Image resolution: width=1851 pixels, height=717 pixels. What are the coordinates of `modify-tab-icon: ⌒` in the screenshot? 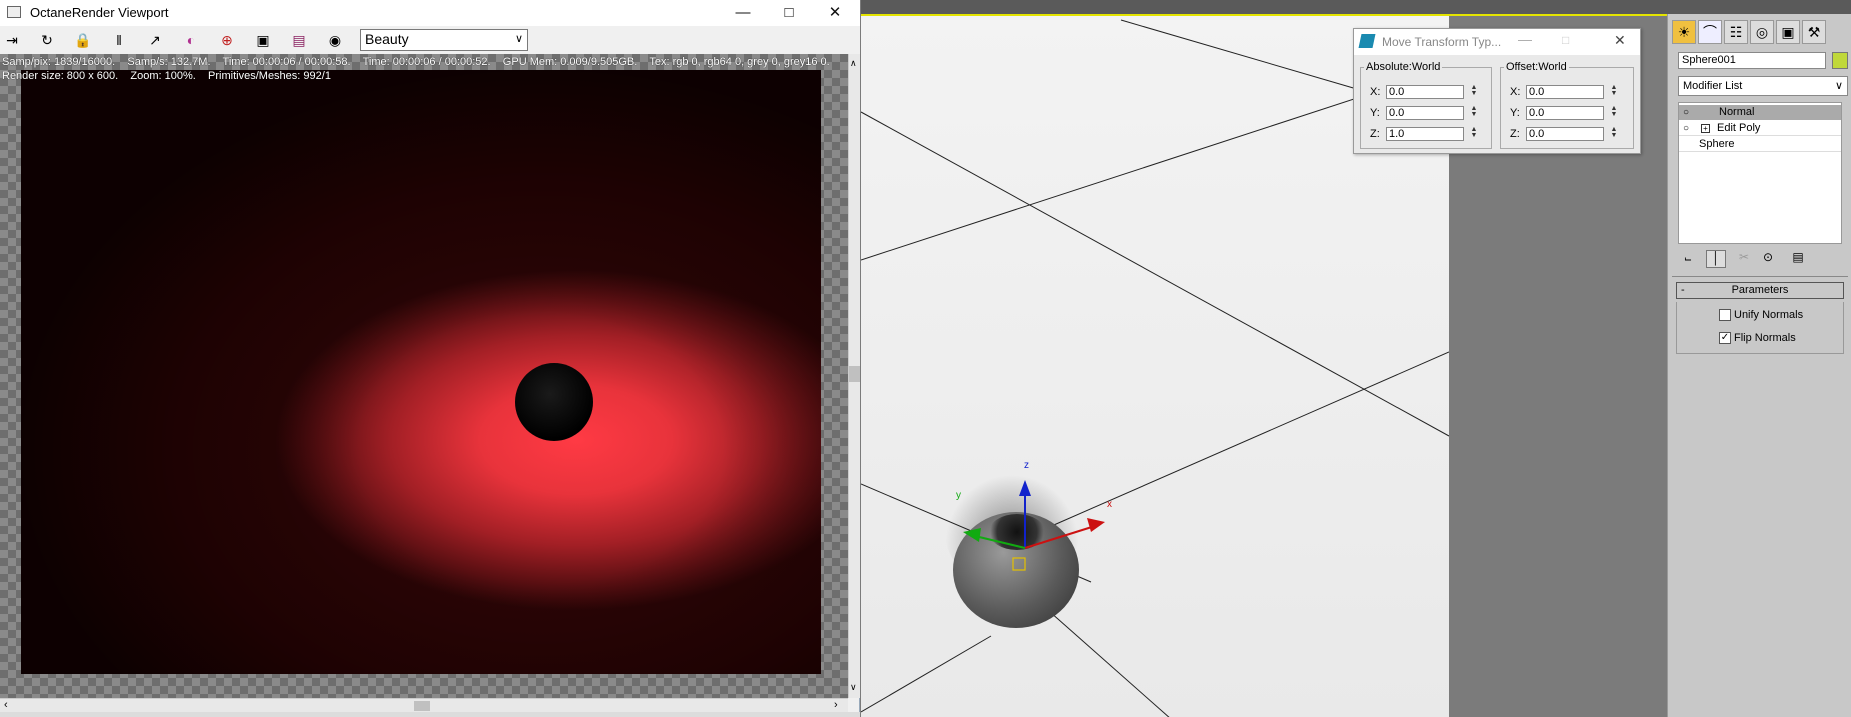 It's located at (1710, 32).